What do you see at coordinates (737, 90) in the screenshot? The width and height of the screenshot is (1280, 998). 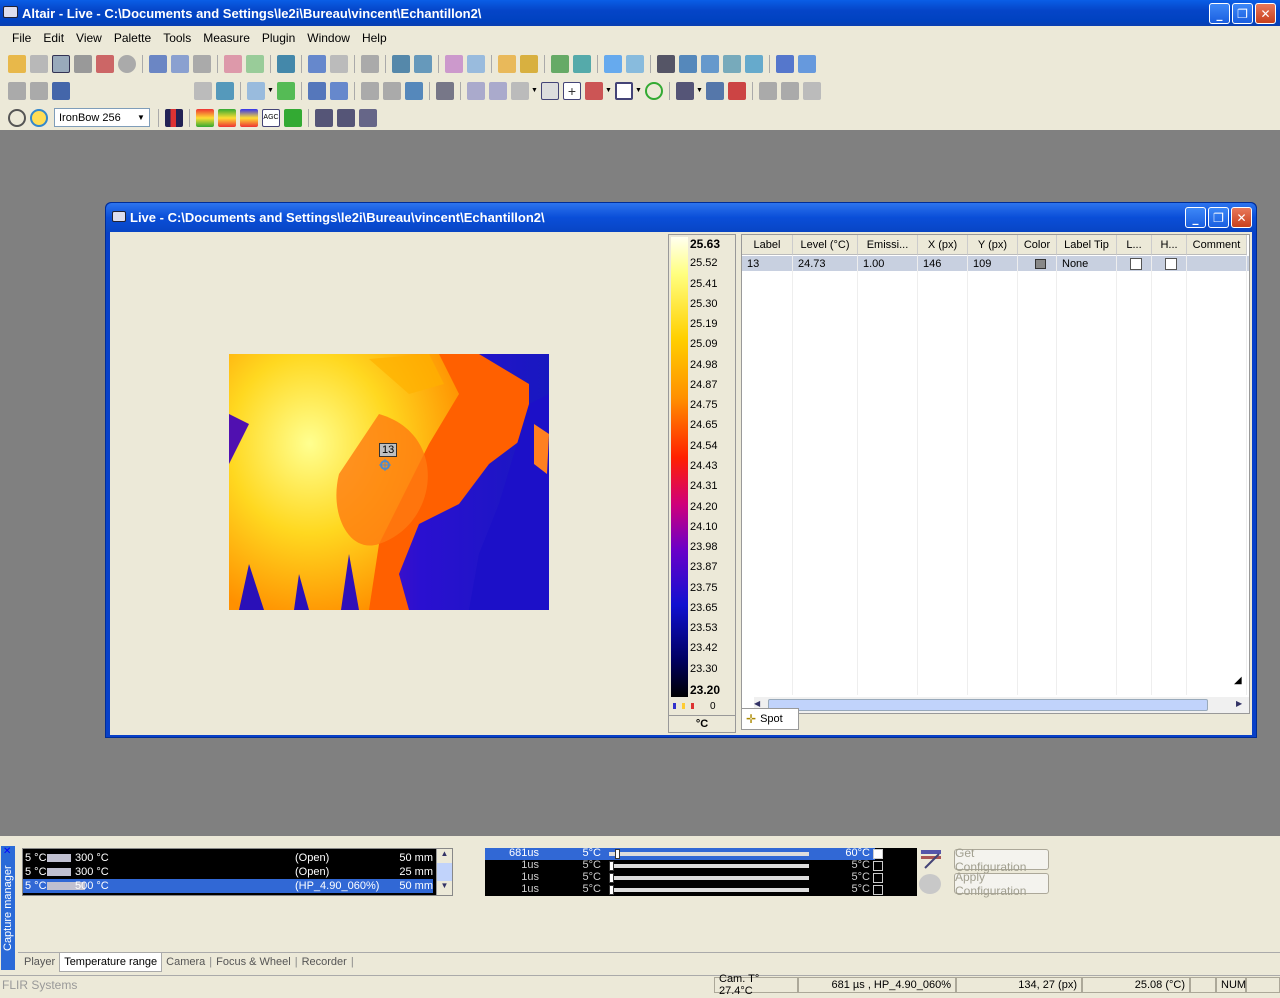 I see `delete-measure-icon` at bounding box center [737, 90].